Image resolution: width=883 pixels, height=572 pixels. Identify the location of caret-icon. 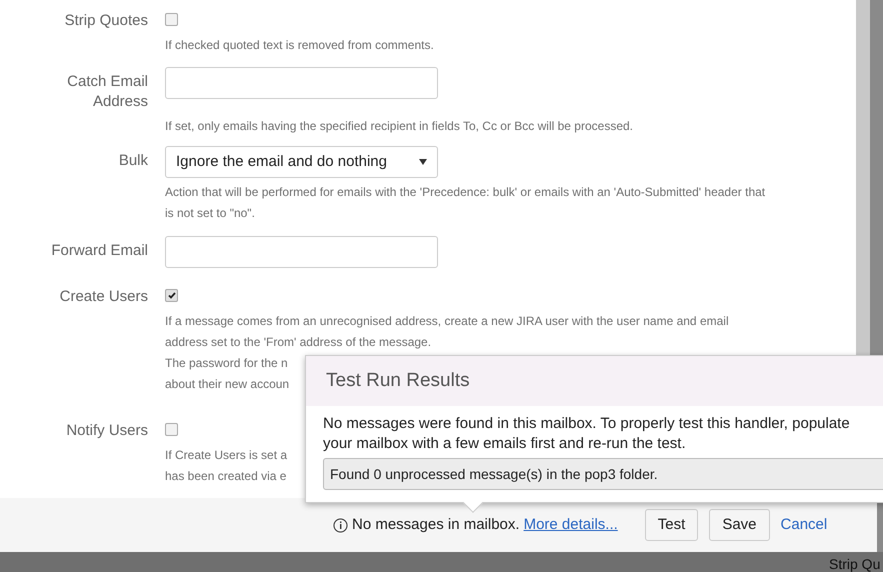
(423, 162).